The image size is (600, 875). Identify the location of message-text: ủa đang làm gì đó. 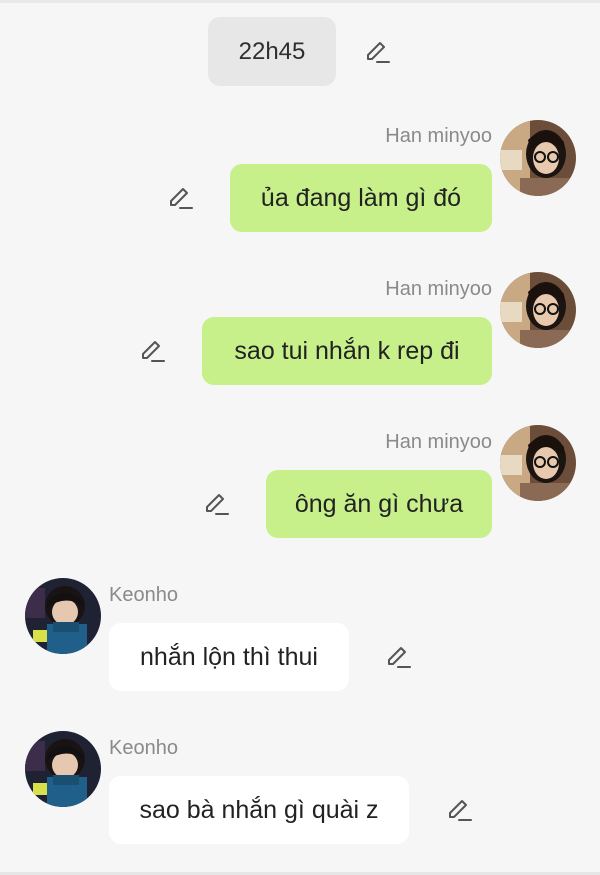
(361, 197).